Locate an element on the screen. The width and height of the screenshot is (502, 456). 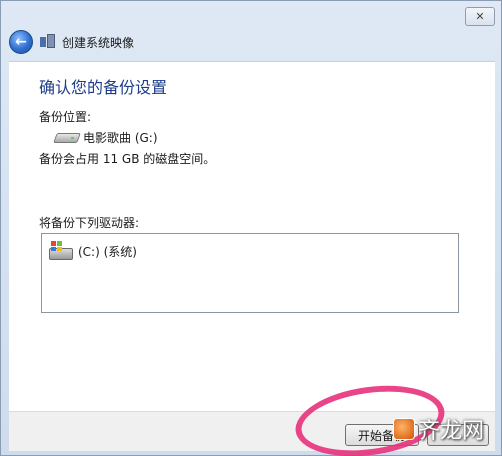
page-title: 确认您的备份设置 is located at coordinates (103, 87).